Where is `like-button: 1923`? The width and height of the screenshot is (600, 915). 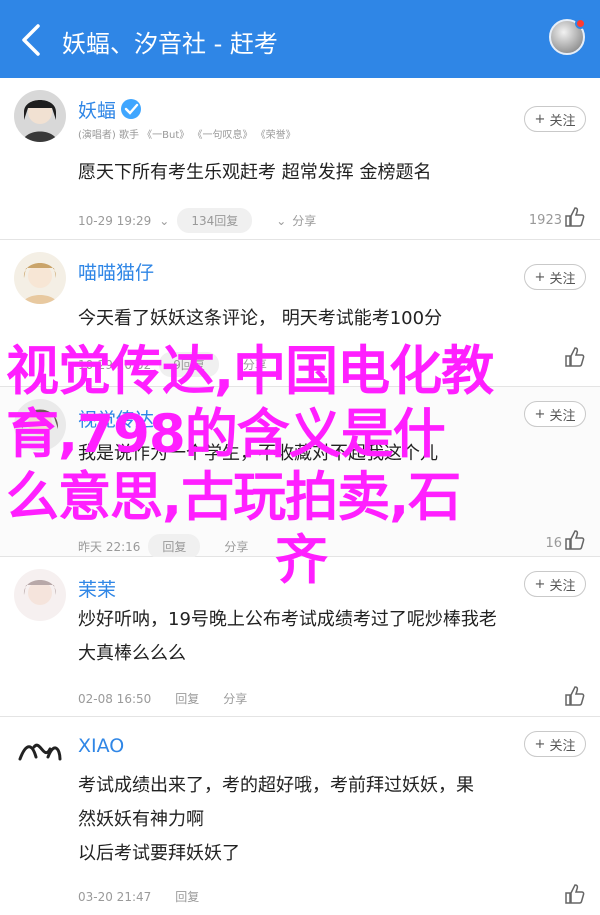 like-button: 1923 is located at coordinates (557, 217).